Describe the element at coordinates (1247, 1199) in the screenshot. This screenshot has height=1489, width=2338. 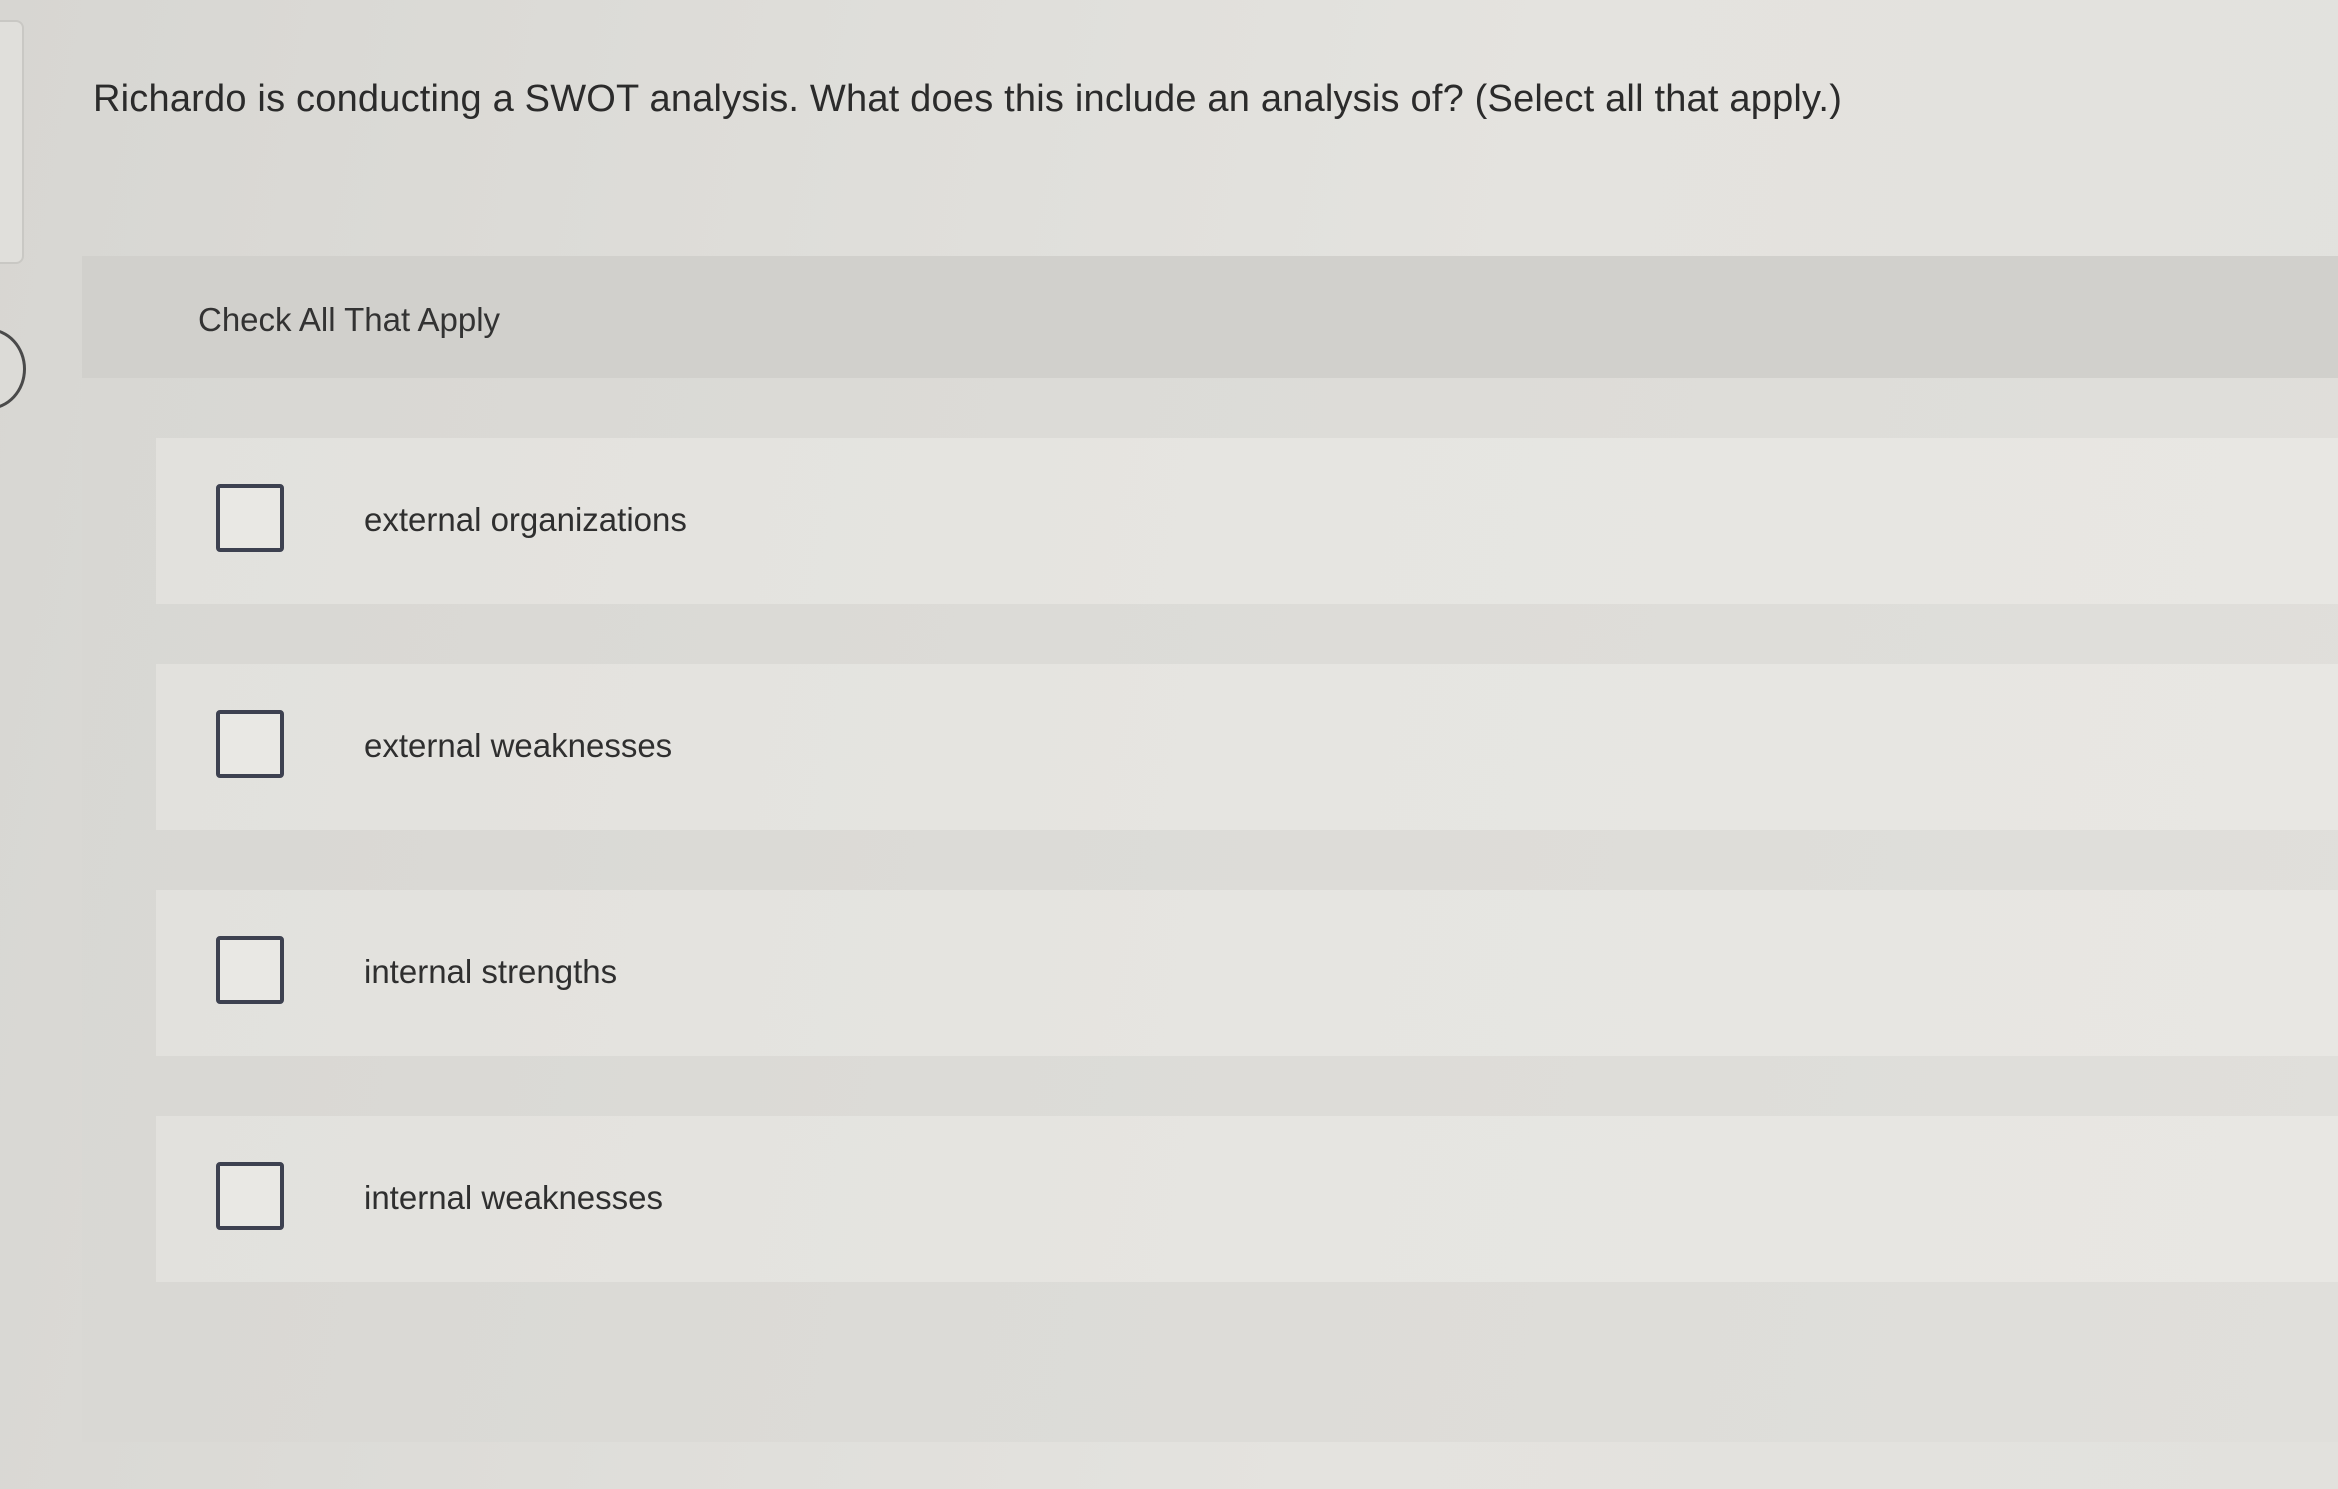
I see `answer-option-internal-weaknesses: internal weaknesses` at that location.